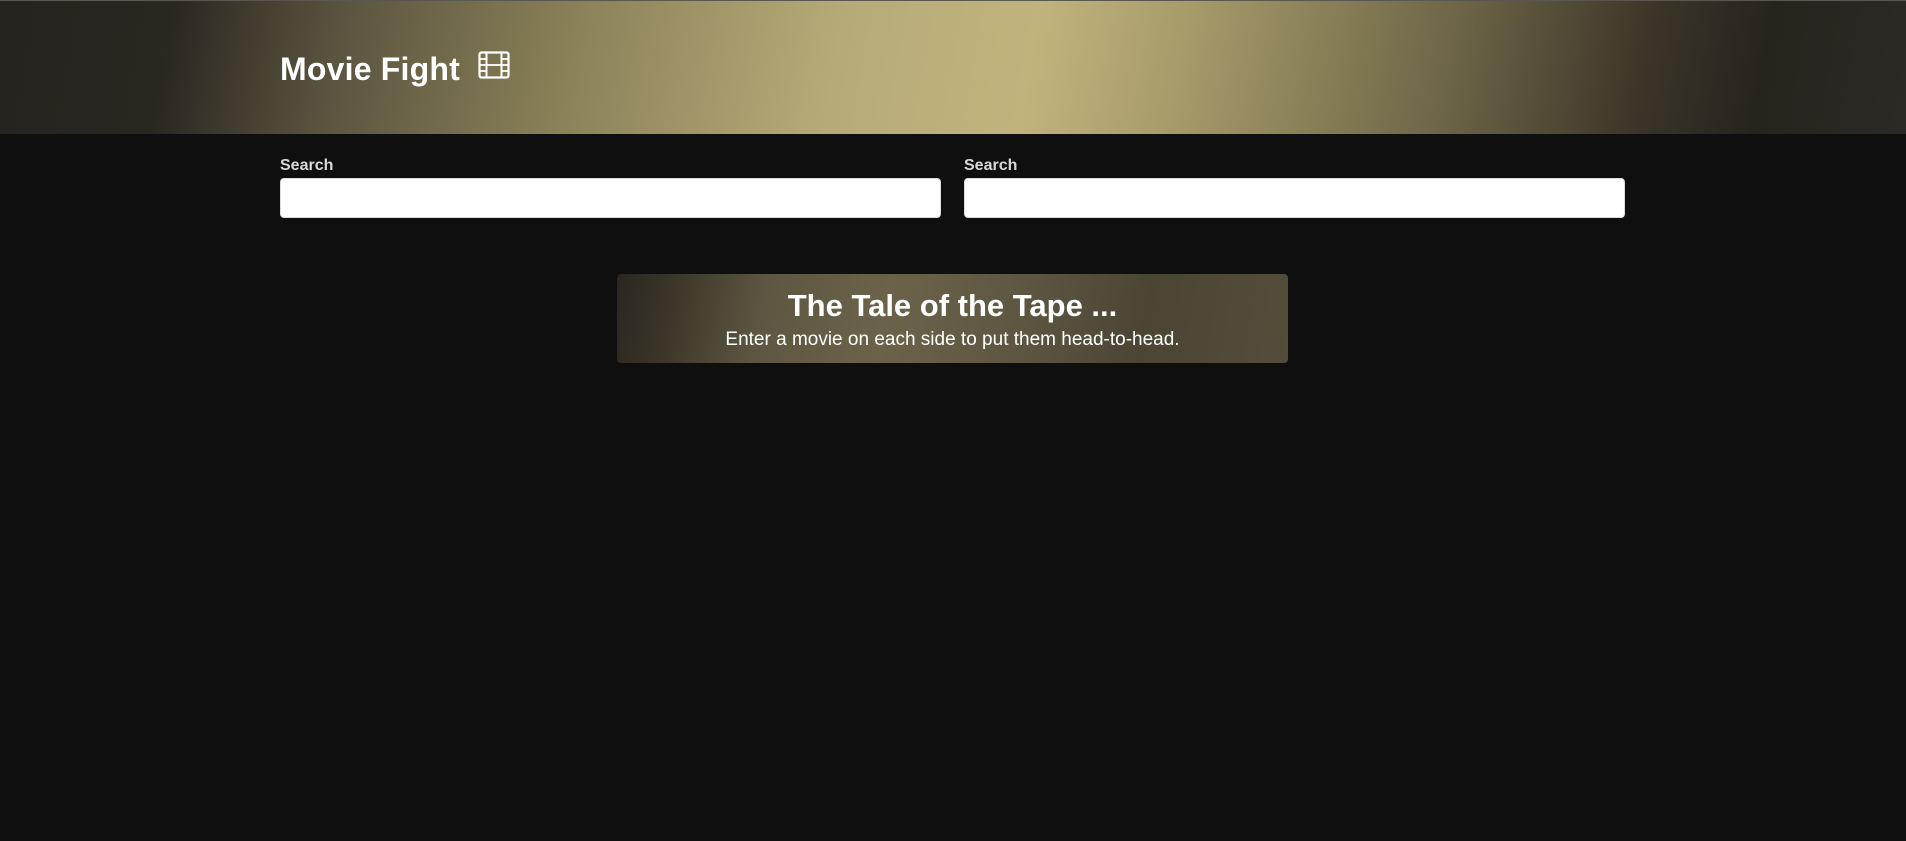 The image size is (1906, 841). I want to click on film-icon, so click(494, 65).